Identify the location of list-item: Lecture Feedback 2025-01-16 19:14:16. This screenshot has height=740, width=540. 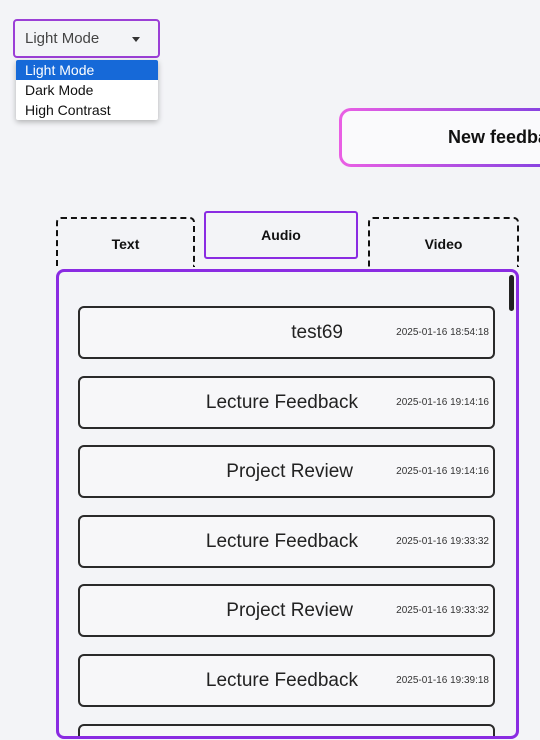
(286, 402).